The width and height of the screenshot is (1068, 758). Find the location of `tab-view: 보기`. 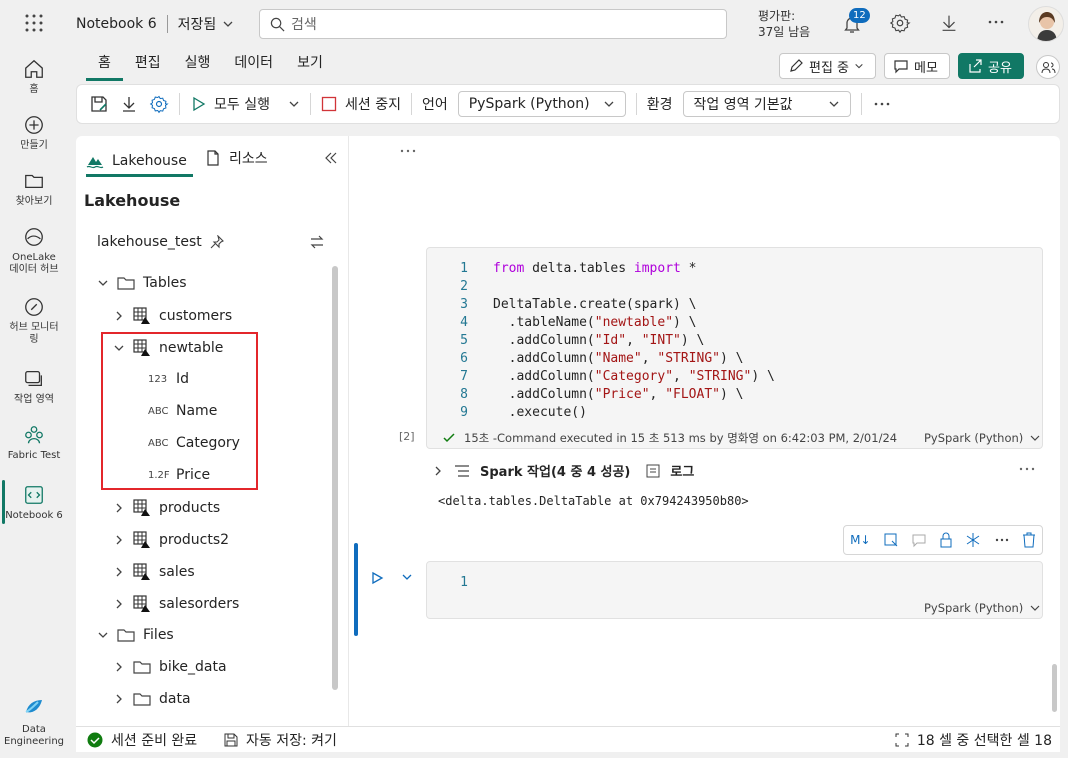

tab-view: 보기 is located at coordinates (310, 68).